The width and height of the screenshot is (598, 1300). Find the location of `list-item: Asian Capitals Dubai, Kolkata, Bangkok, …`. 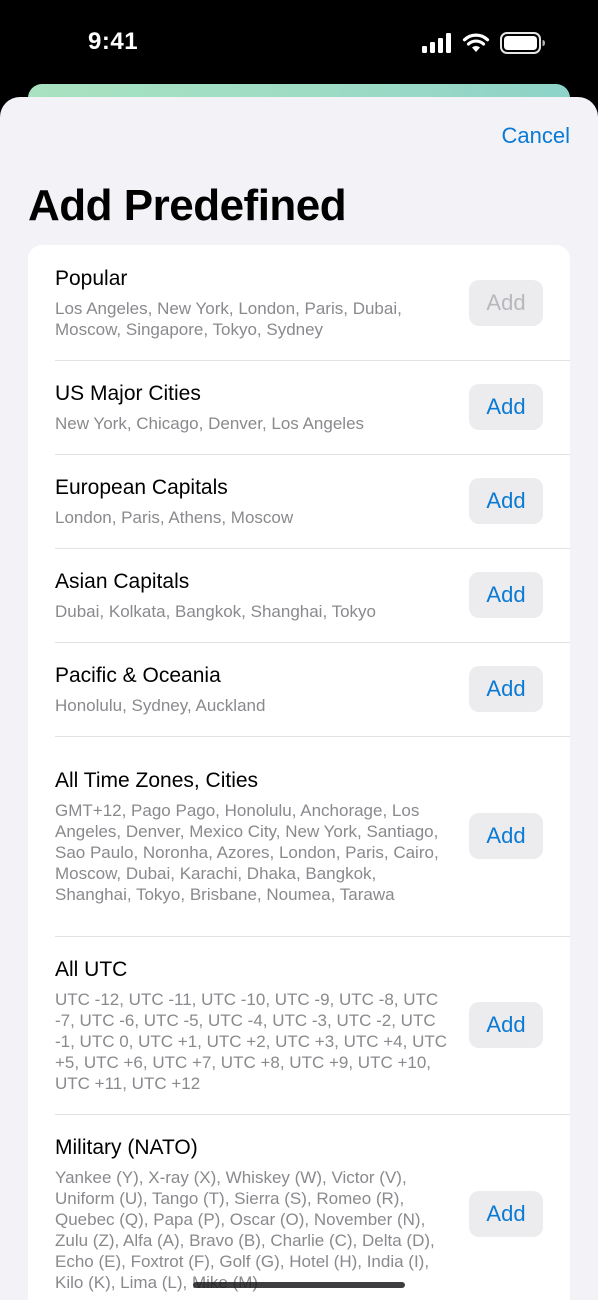

list-item: Asian Capitals Dubai, Kolkata, Bangkok, … is located at coordinates (299, 595).